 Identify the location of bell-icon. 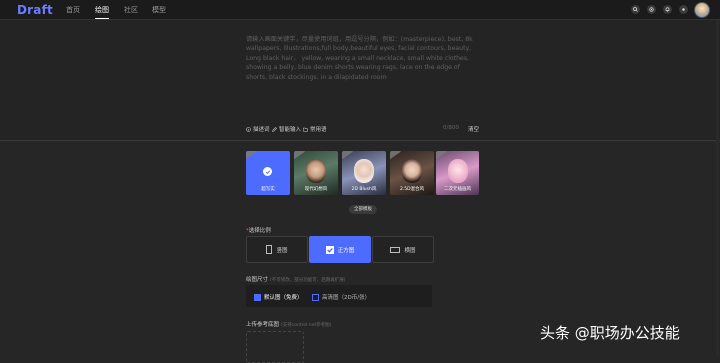
(667, 9).